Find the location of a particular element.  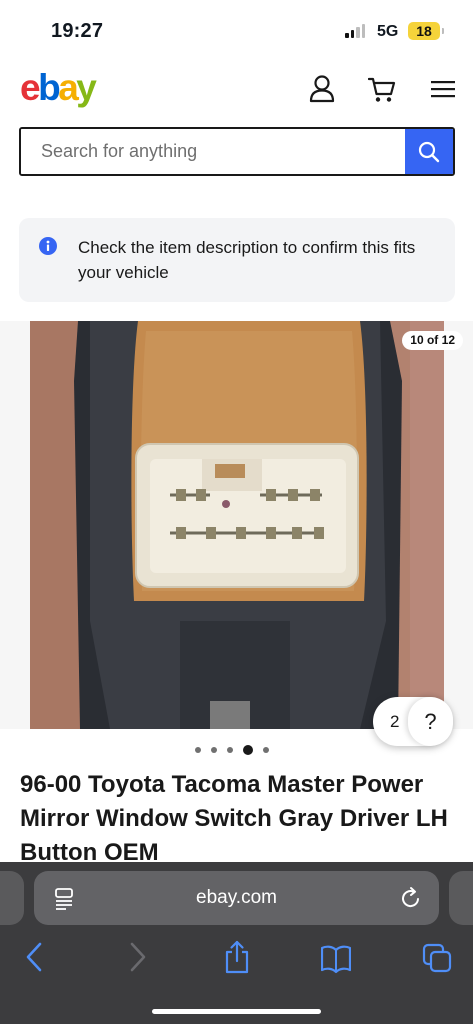

logo-letter-e: e is located at coordinates (30, 87).